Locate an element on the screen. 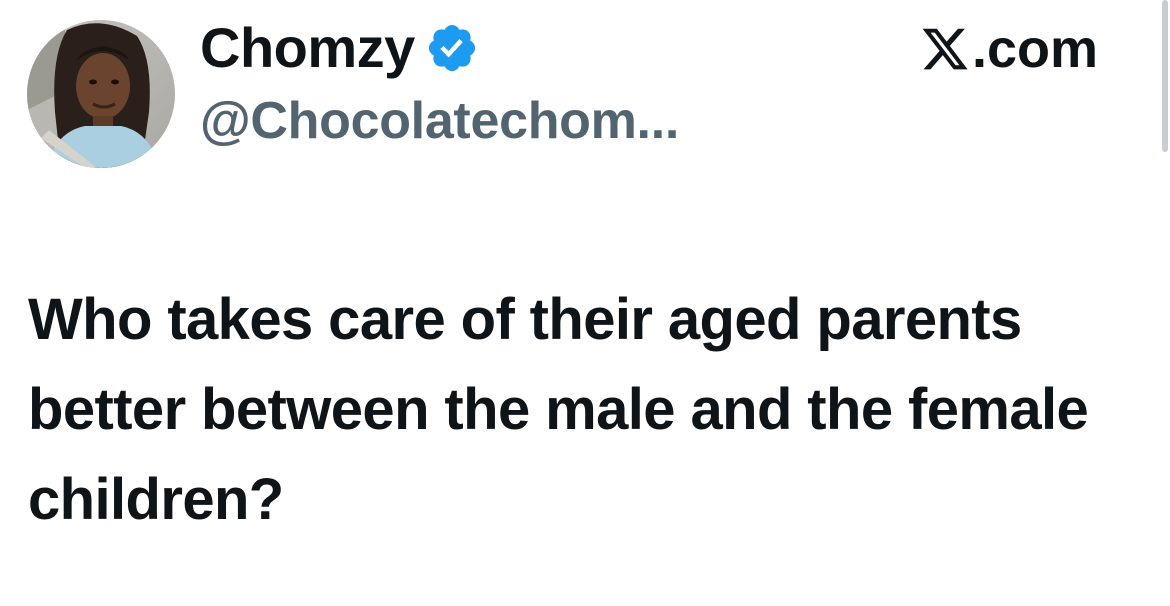  author-avatar is located at coordinates (101, 94).